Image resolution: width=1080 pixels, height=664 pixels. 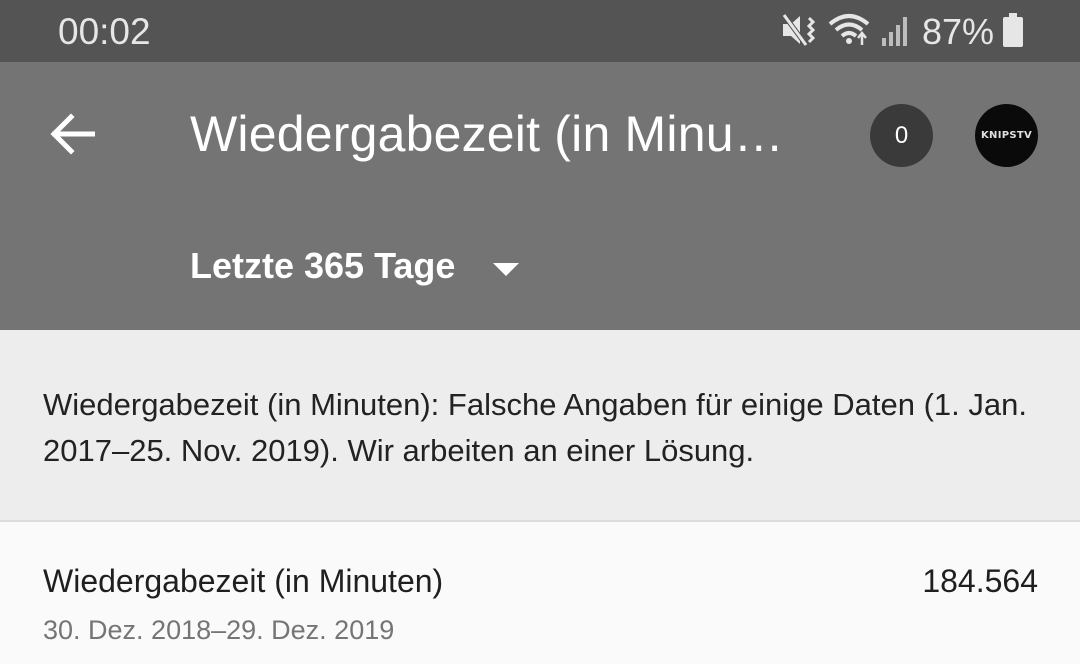 What do you see at coordinates (219, 630) in the screenshot?
I see `metric-date-range: 30. Dez. 2018–29. Dez. 2019` at bounding box center [219, 630].